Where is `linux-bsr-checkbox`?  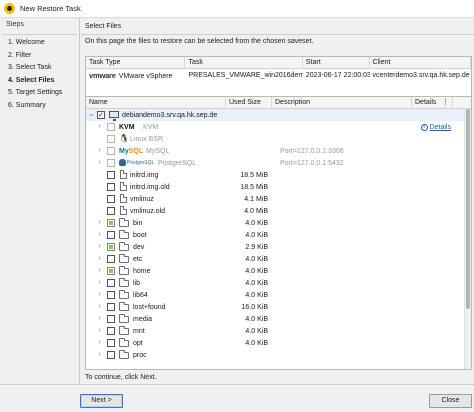 linux-bsr-checkbox is located at coordinates (111, 139).